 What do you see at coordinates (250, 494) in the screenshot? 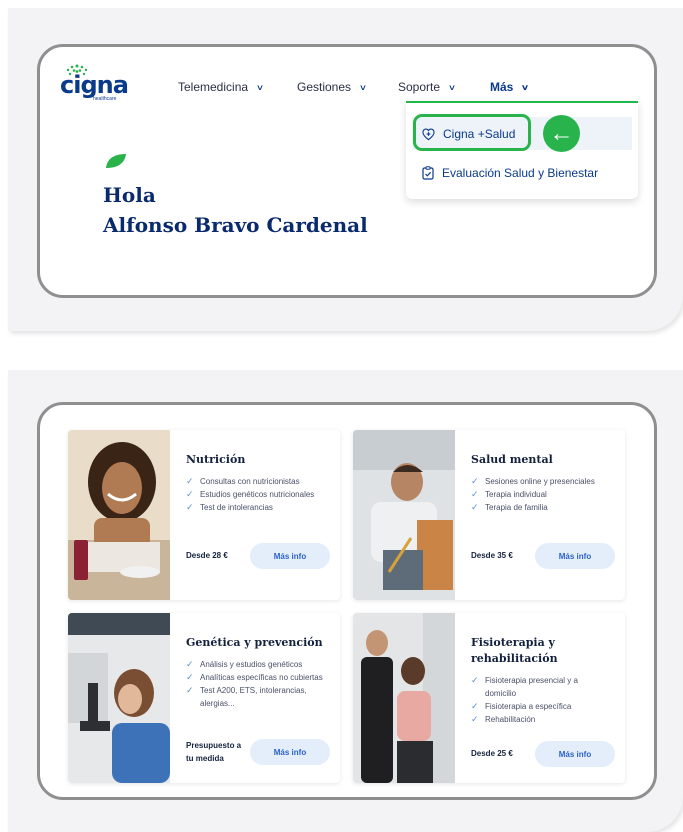
I see `list-item: ✓ Estudios genéticos nutricionales` at bounding box center [250, 494].